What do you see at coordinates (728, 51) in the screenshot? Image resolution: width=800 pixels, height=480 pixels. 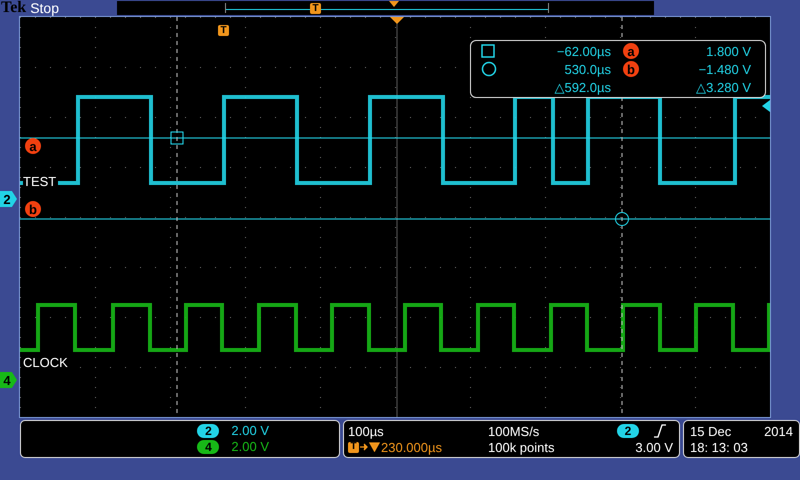 I see `cursor-voltage: 1.800 V` at bounding box center [728, 51].